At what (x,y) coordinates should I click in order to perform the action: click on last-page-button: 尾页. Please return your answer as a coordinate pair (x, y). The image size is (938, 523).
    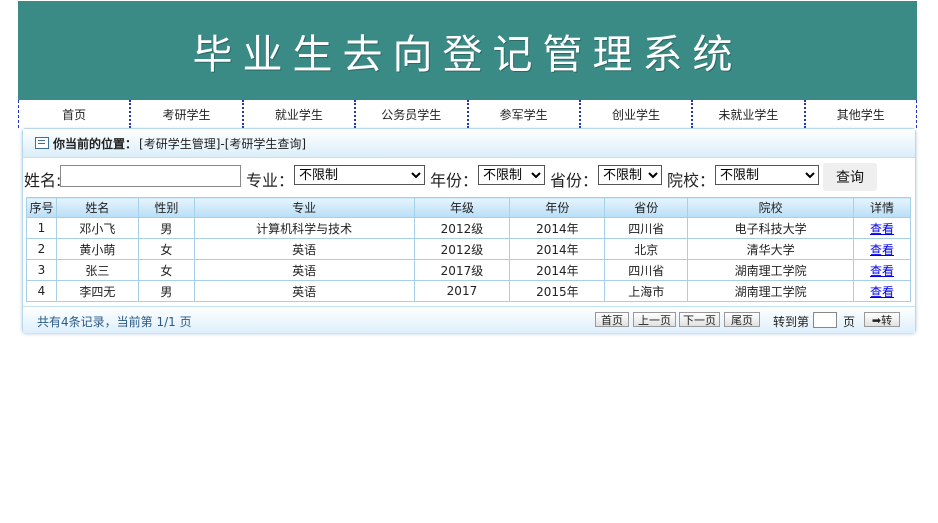
    Looking at the image, I should click on (742, 319).